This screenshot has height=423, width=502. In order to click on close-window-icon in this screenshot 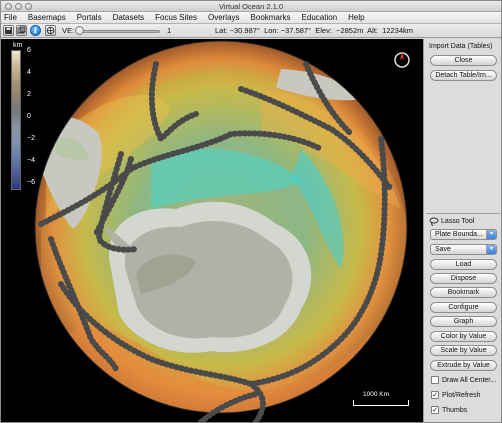, I will do `click(8, 6)`.